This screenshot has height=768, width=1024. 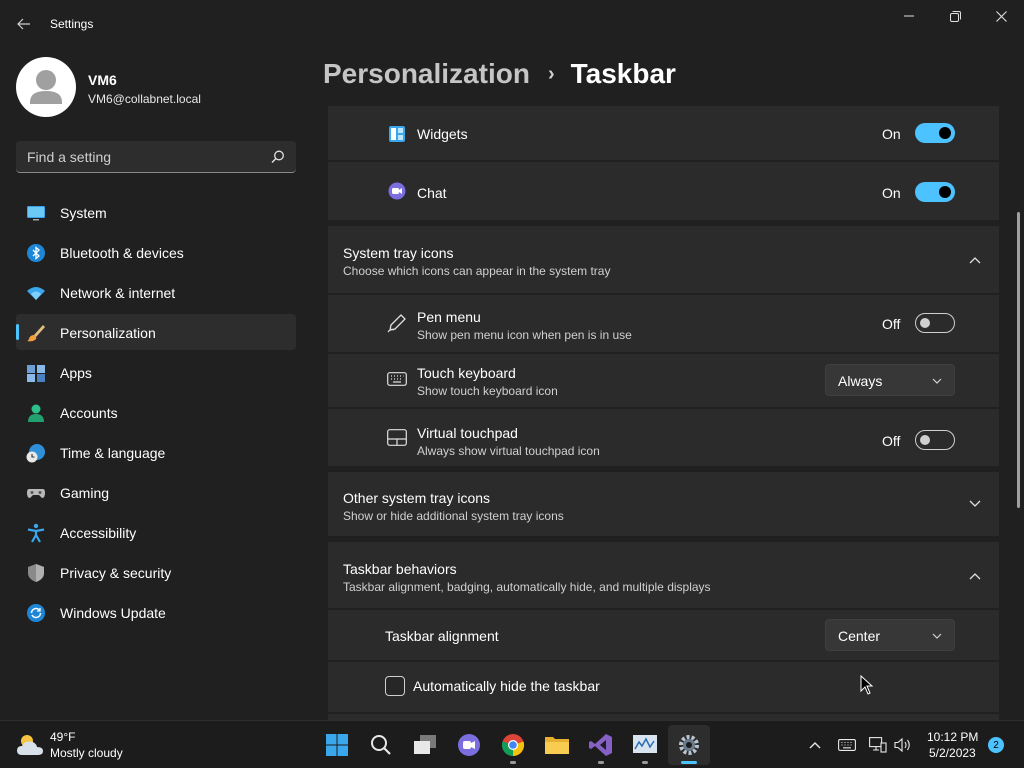 What do you see at coordinates (867, 685) in the screenshot?
I see `mouse-cursor-icon` at bounding box center [867, 685].